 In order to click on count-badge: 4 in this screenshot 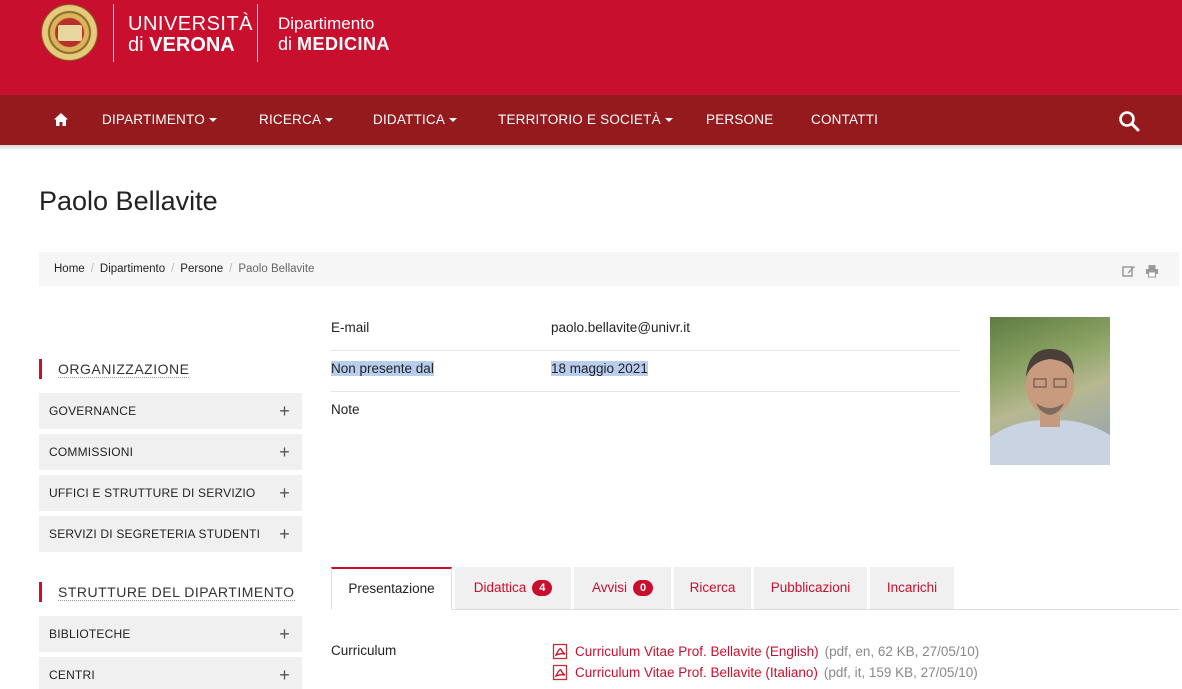, I will do `click(542, 588)`.